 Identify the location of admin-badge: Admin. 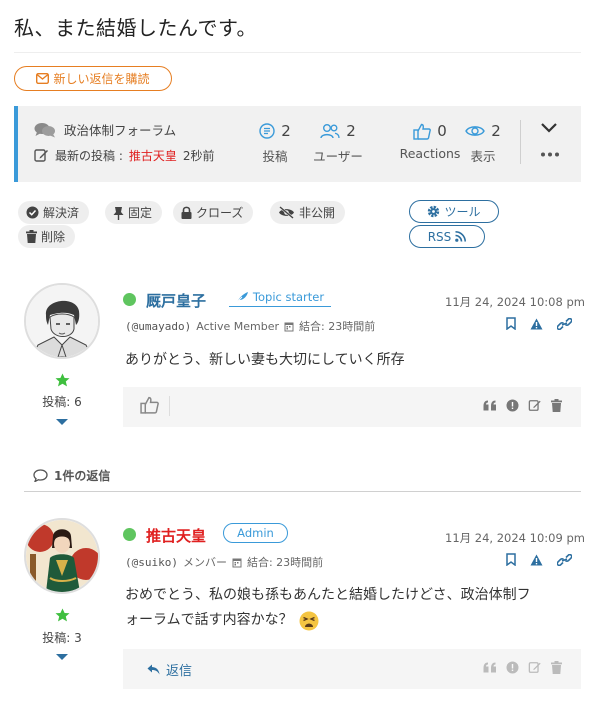
(255, 533).